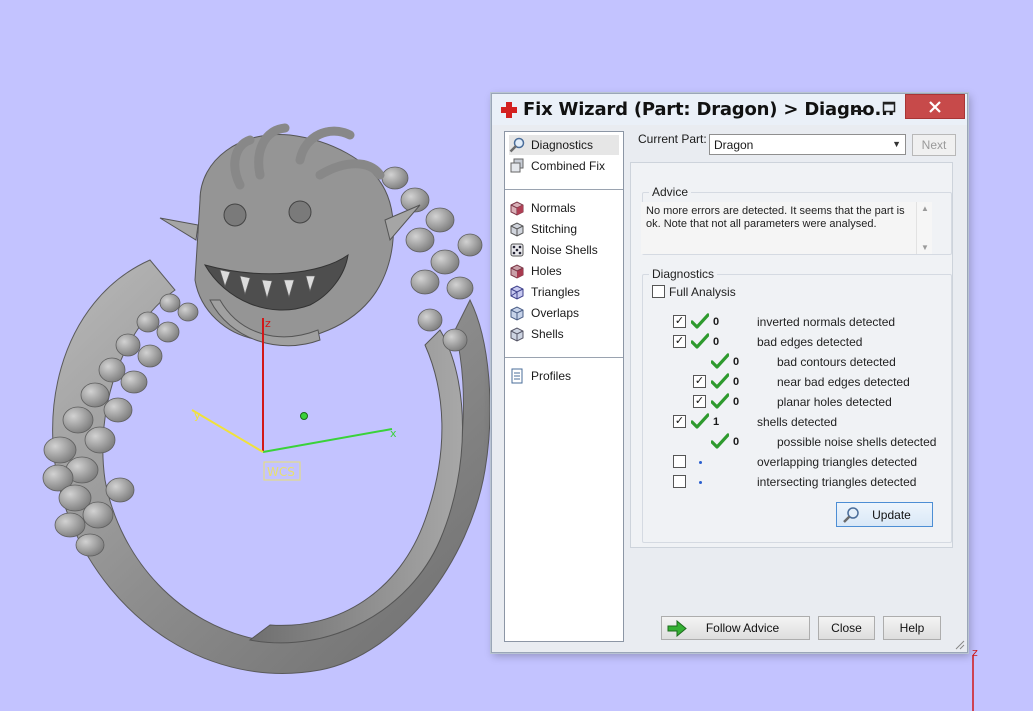  I want to click on current-part-value: Dragon, so click(734, 145).